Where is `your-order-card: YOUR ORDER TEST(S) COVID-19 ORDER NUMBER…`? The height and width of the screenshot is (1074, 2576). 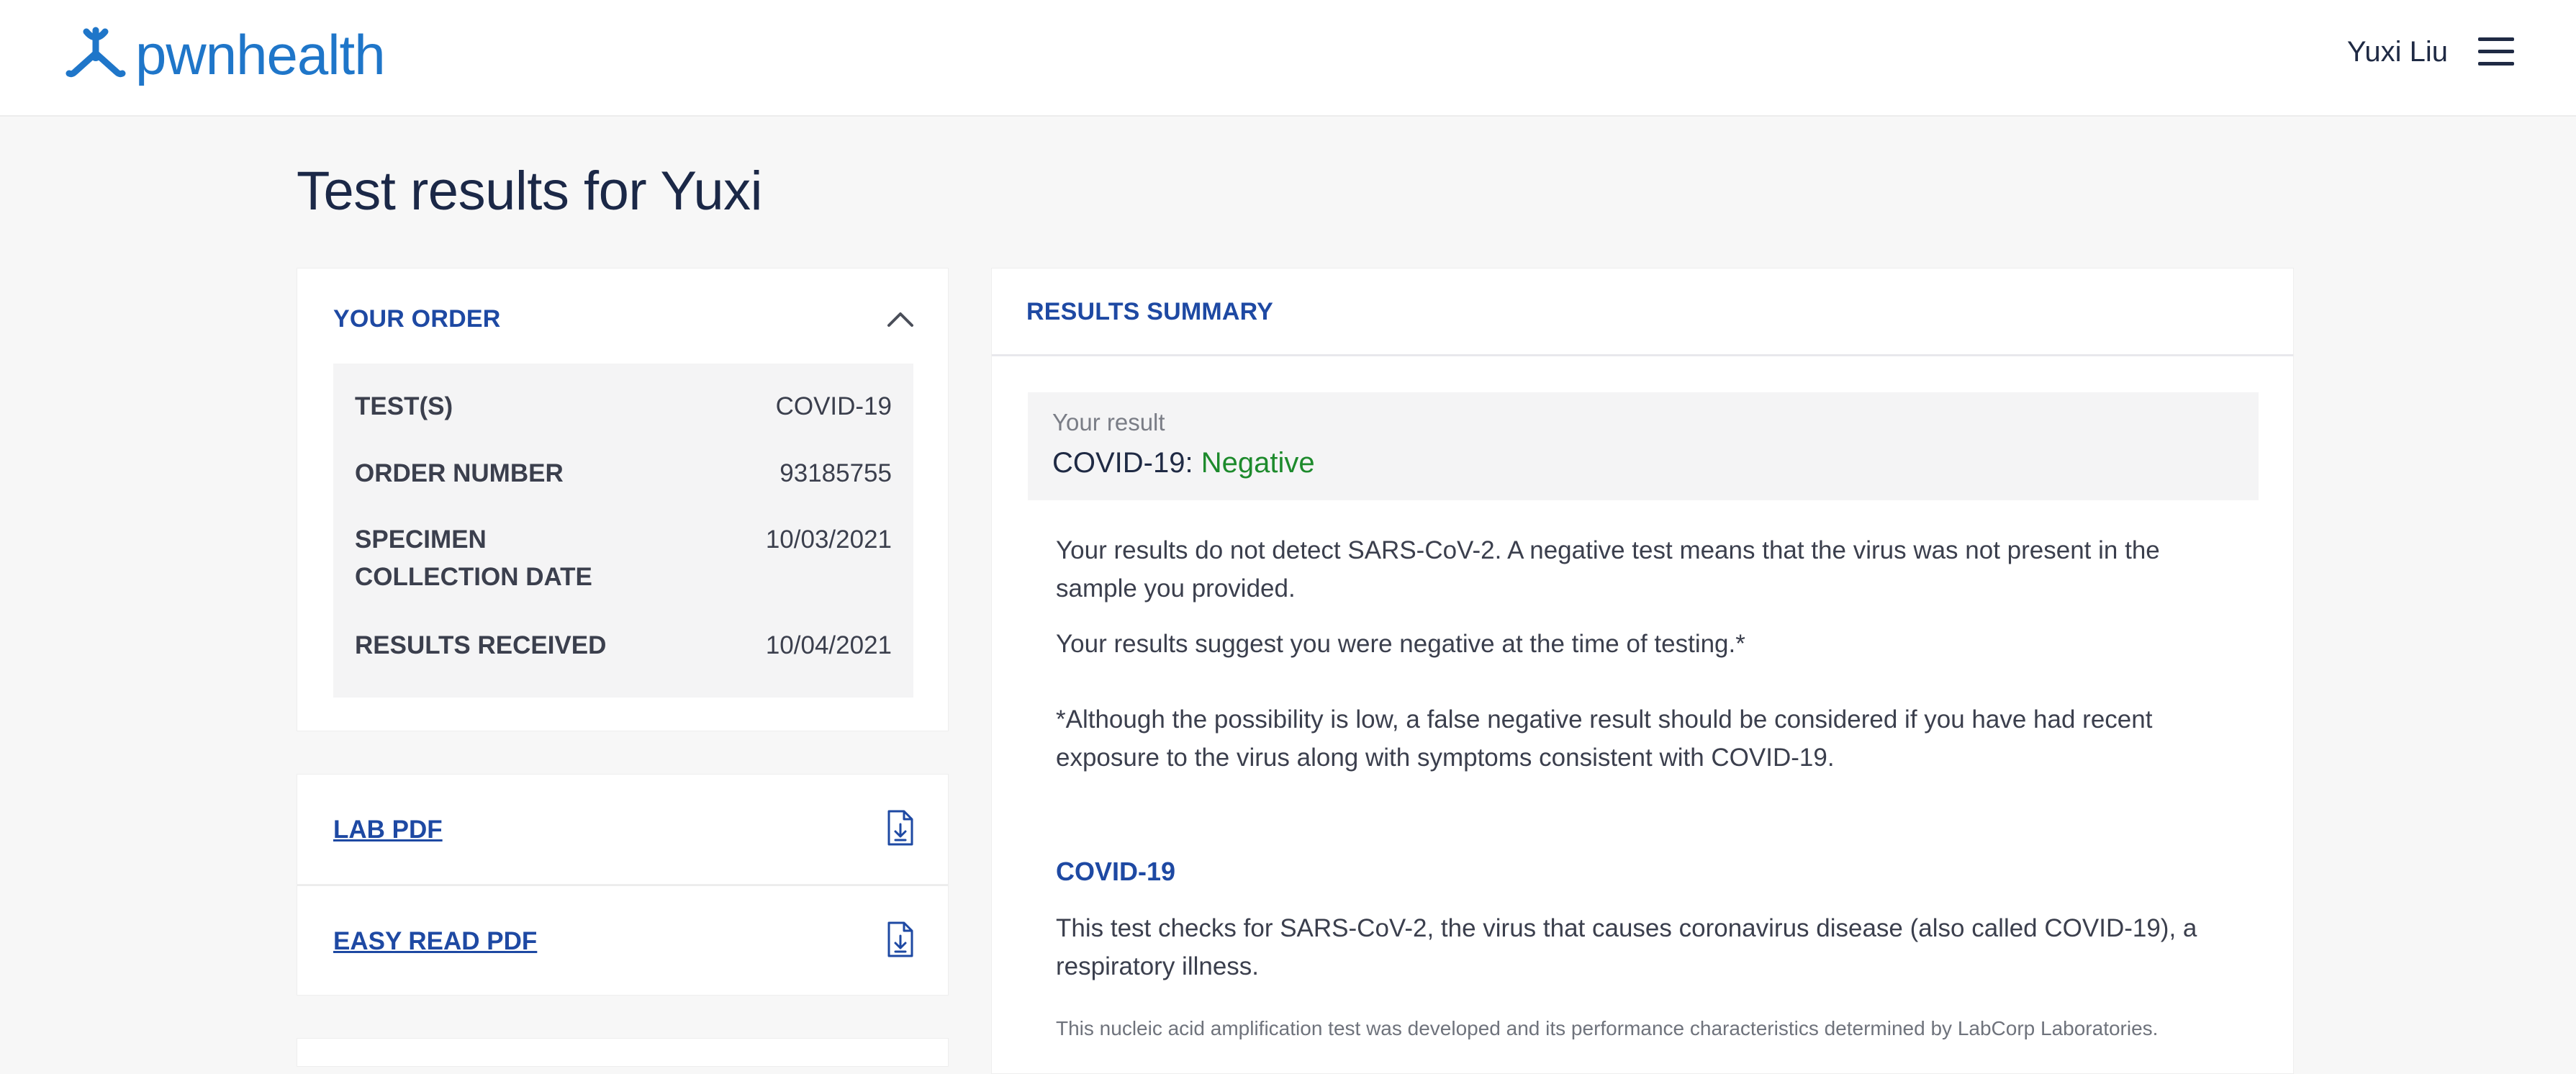
your-order-card: YOUR ORDER TEST(S) COVID-19 ORDER NUMBER… is located at coordinates (623, 500).